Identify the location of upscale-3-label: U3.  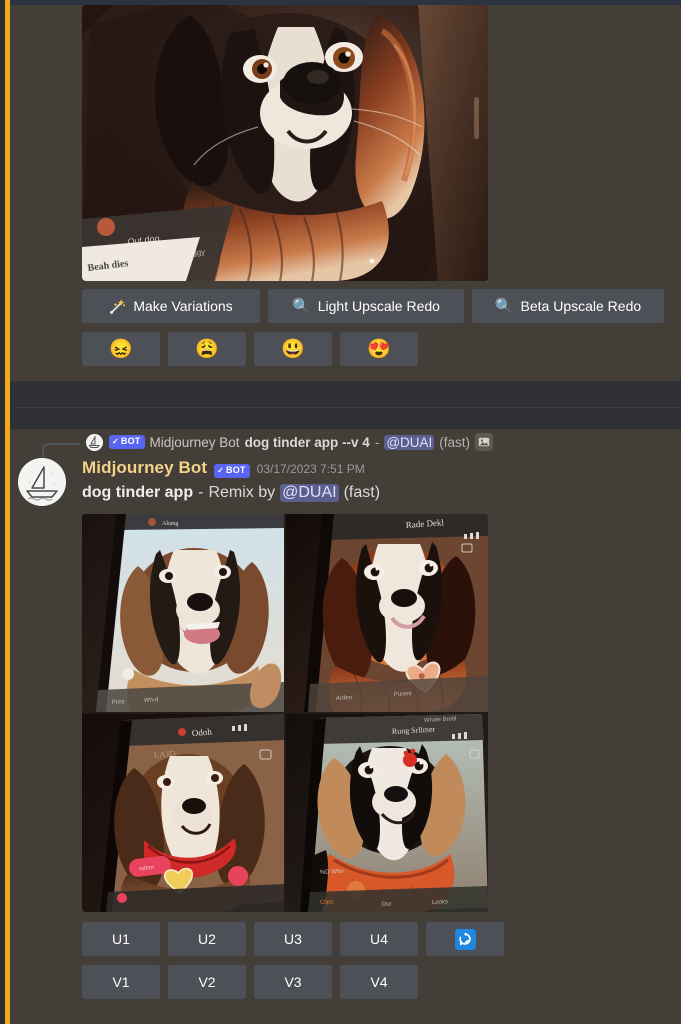
(293, 939).